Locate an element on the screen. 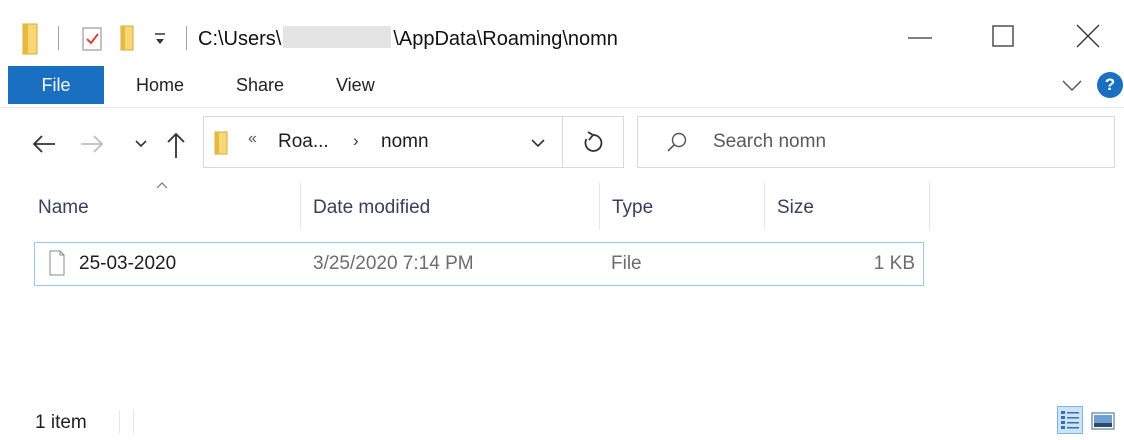 This screenshot has width=1124, height=440. address-bar: « Roa... › nomn is located at coordinates (383, 142).